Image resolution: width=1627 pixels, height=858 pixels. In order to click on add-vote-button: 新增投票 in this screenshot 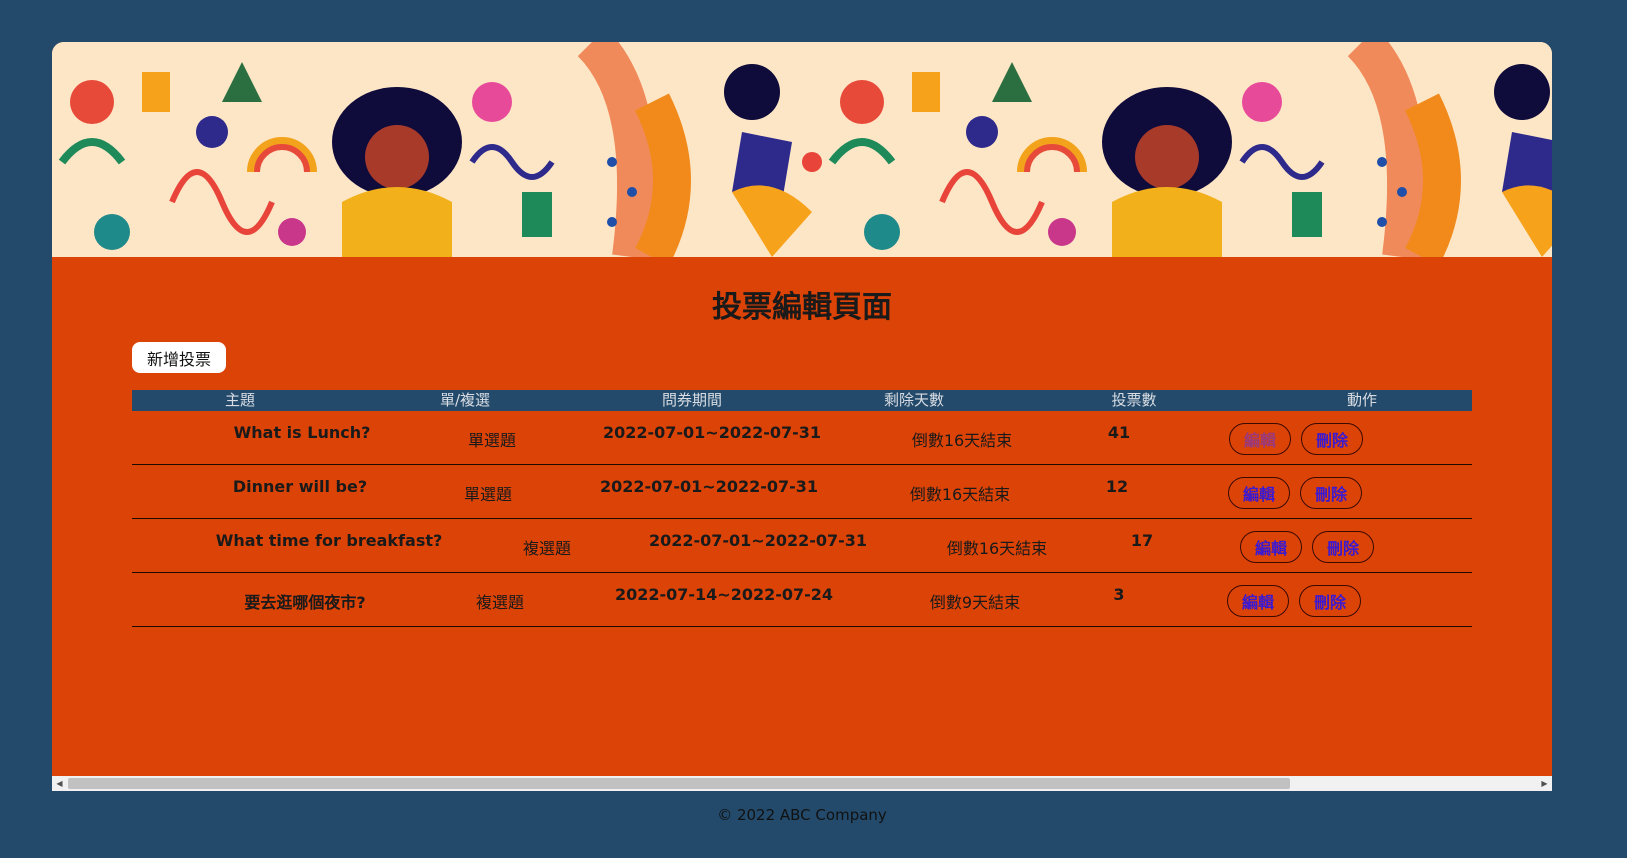, I will do `click(179, 357)`.